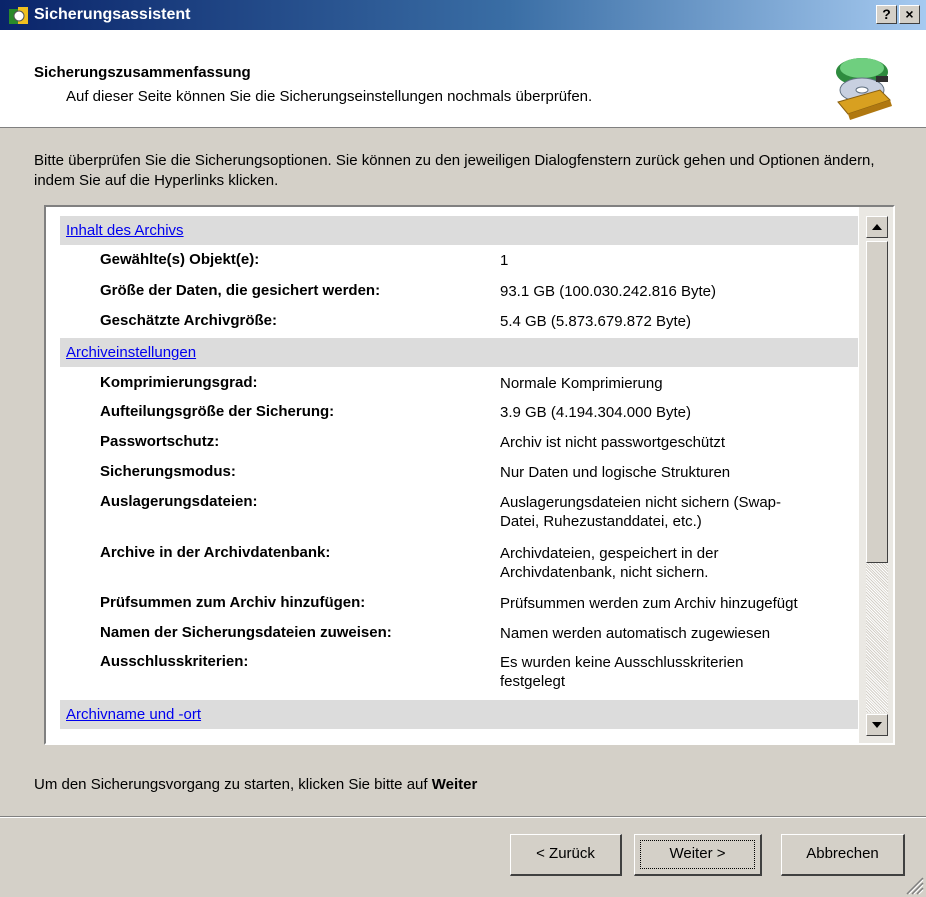 Image resolution: width=926 pixels, height=897 pixels. I want to click on focus-rect, so click(697, 854).